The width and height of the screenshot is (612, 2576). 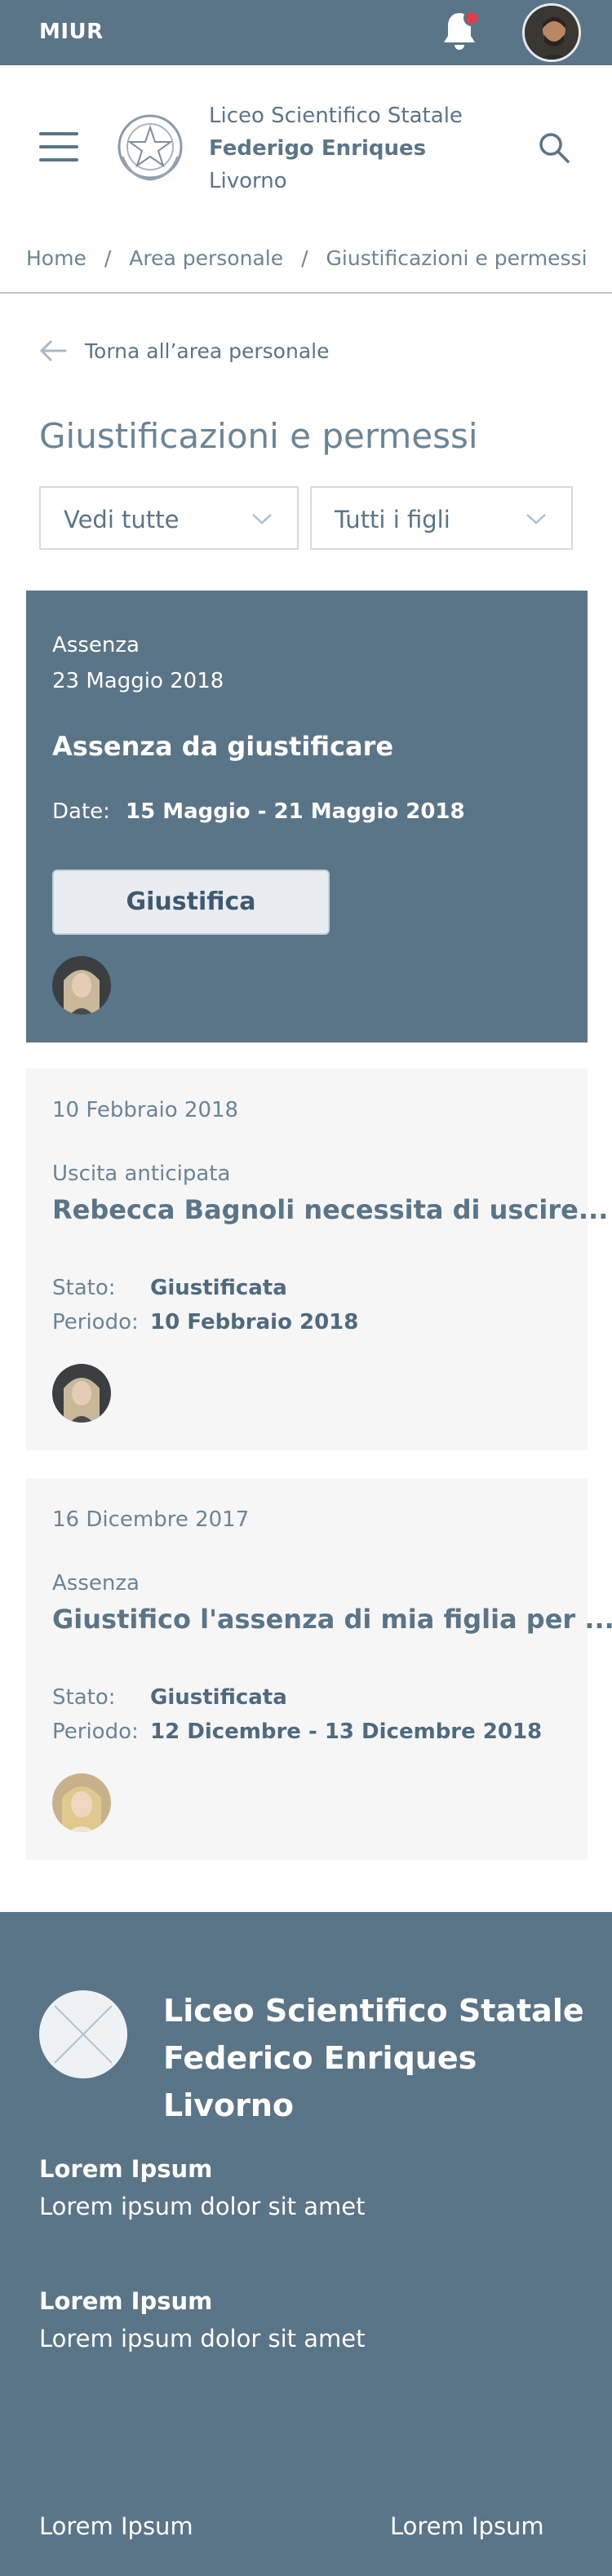 I want to click on search-button, so click(x=554, y=148).